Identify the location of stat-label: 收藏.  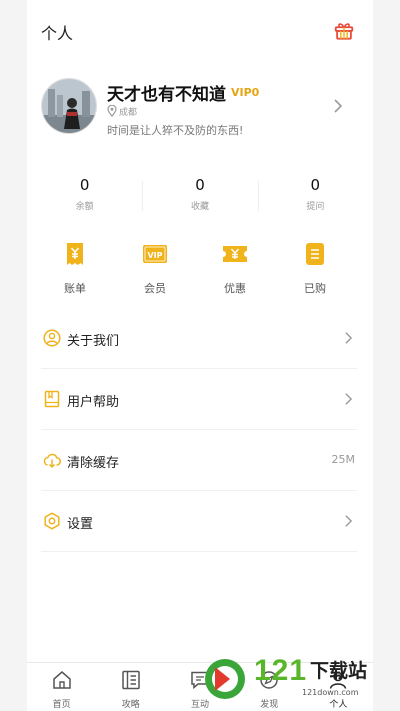
(199, 207).